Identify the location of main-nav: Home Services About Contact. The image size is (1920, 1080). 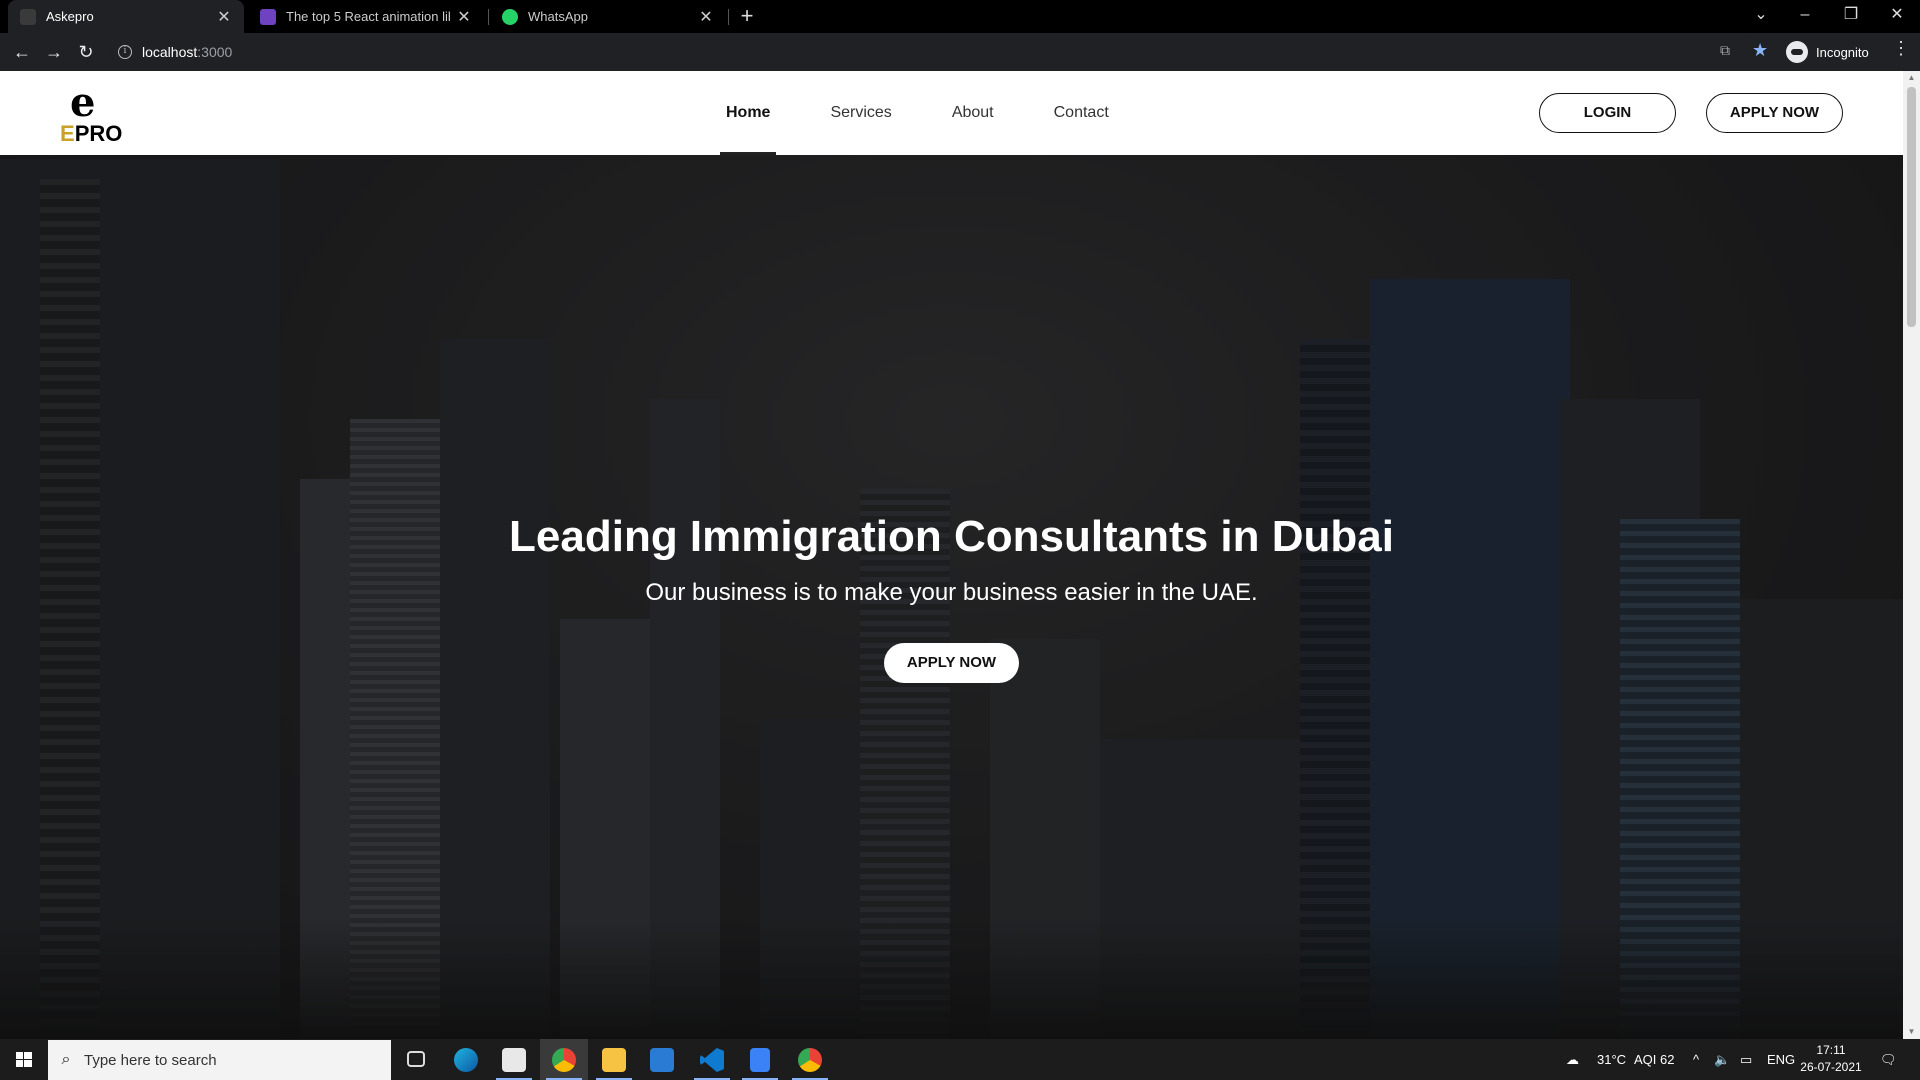
(941, 113).